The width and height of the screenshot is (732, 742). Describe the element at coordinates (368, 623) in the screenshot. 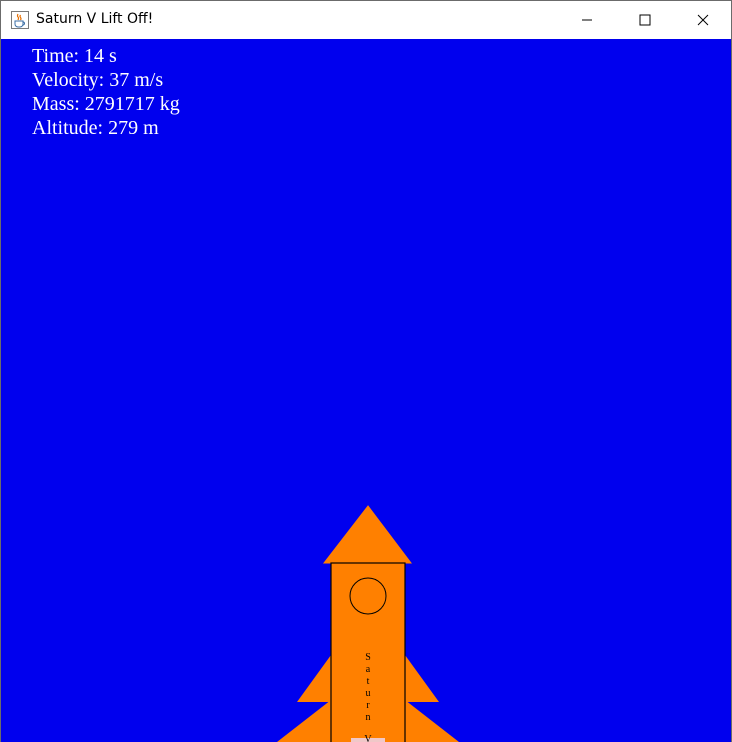

I see `rocket-graphic: S a t u r n V` at that location.